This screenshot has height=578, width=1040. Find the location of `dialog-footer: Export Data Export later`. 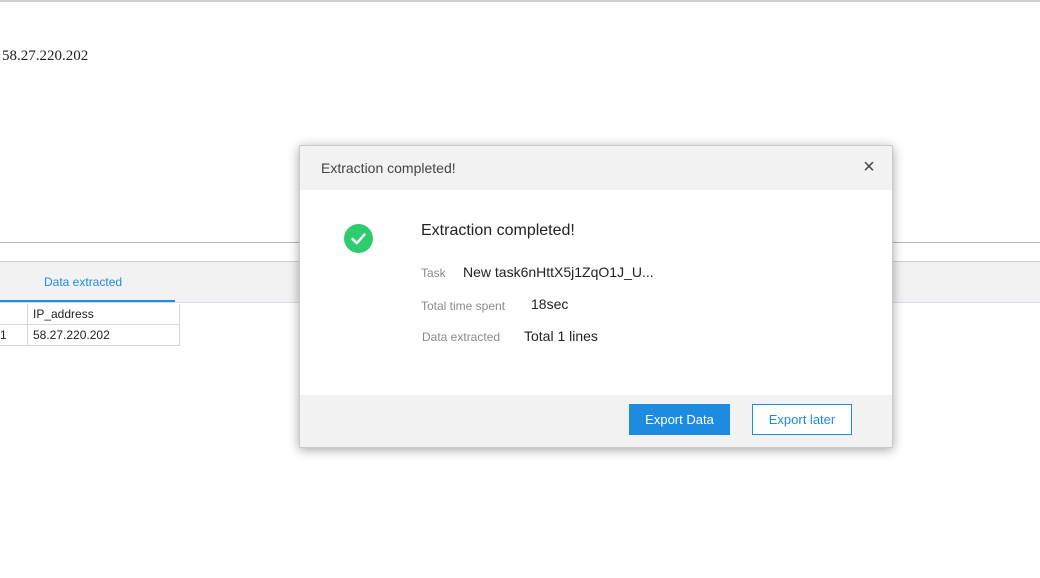

dialog-footer: Export Data Export later is located at coordinates (596, 421).